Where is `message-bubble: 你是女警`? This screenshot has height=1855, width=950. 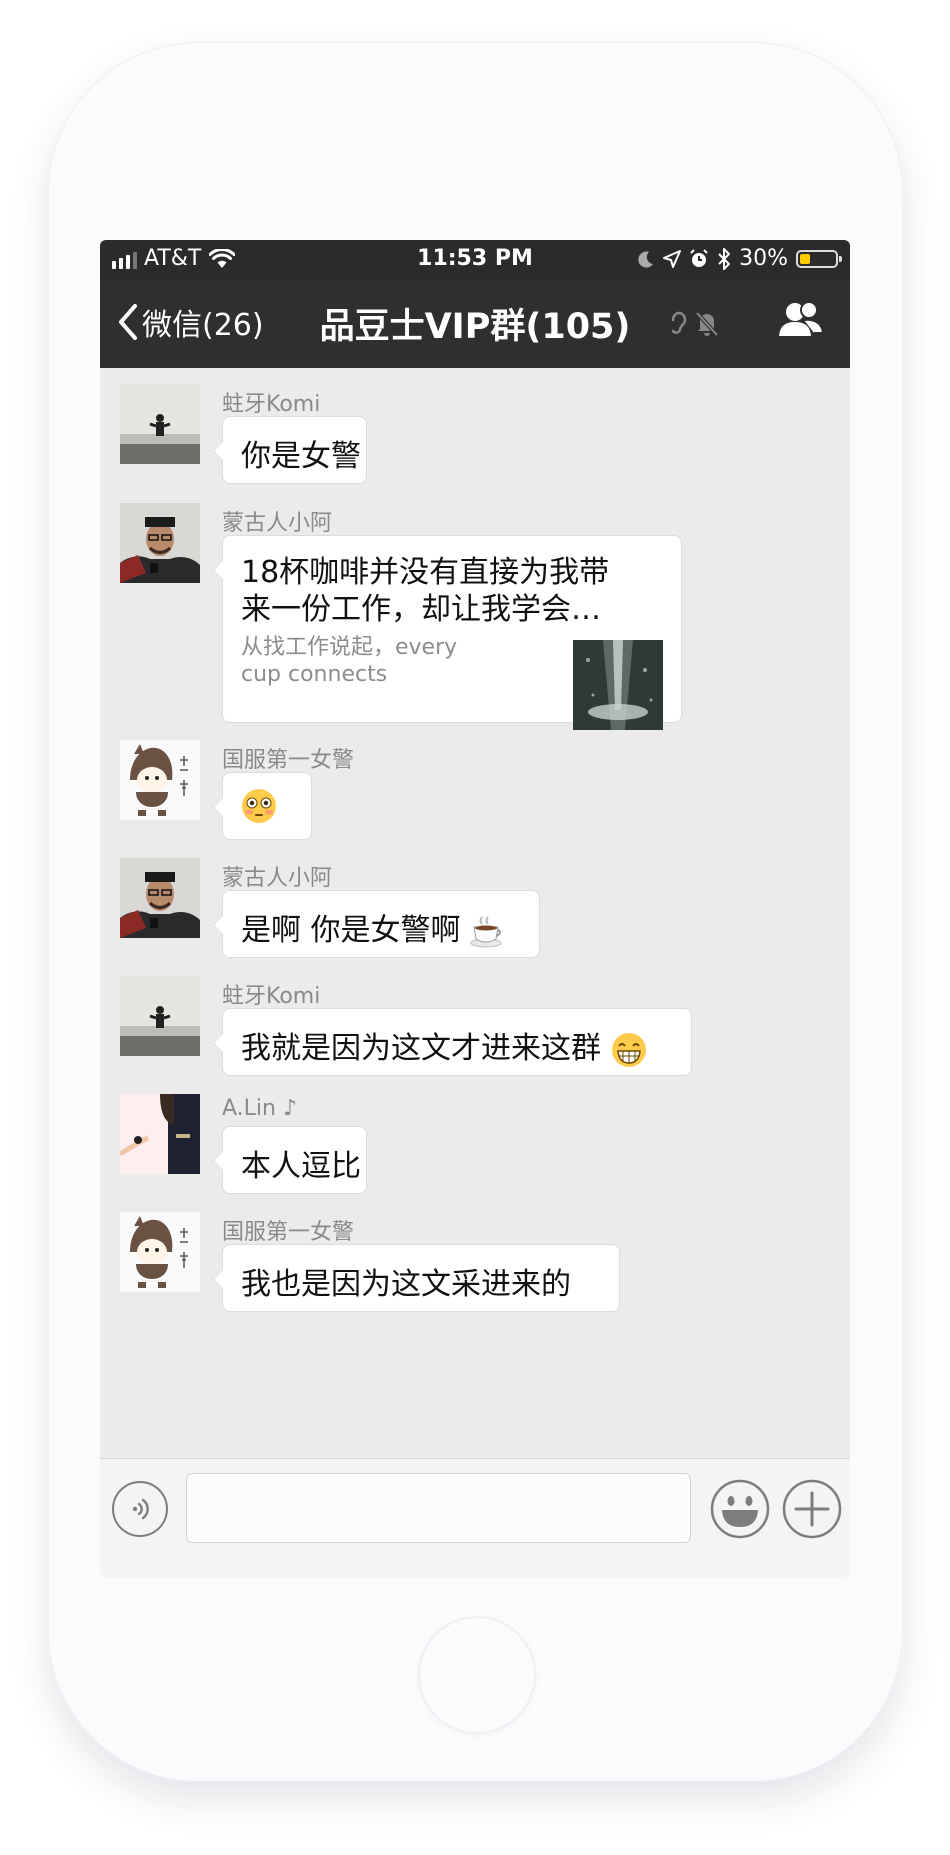
message-bubble: 你是女警 is located at coordinates (290, 450).